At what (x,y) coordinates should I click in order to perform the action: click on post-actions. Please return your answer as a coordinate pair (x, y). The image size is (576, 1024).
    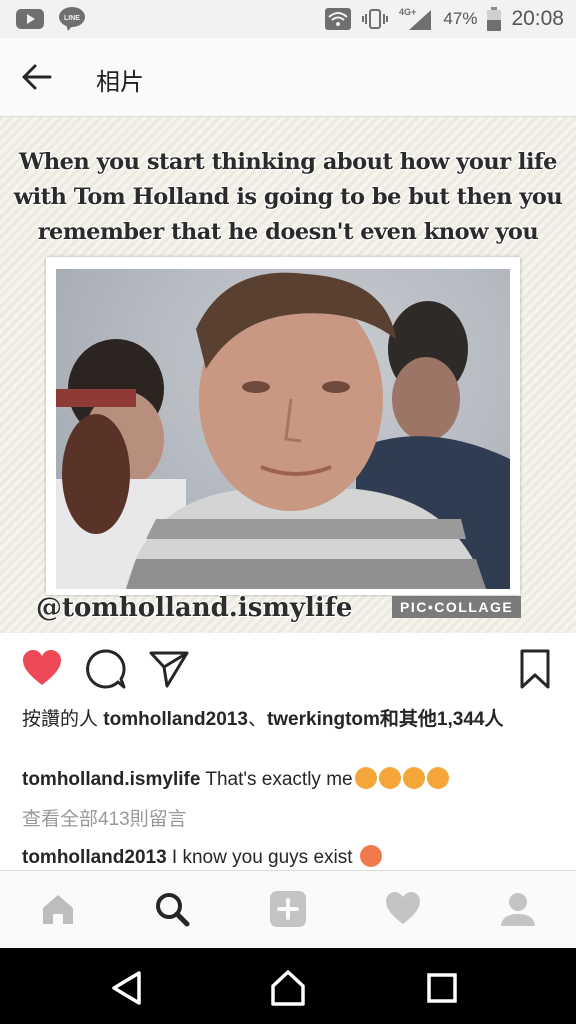
    Looking at the image, I should click on (288, 670).